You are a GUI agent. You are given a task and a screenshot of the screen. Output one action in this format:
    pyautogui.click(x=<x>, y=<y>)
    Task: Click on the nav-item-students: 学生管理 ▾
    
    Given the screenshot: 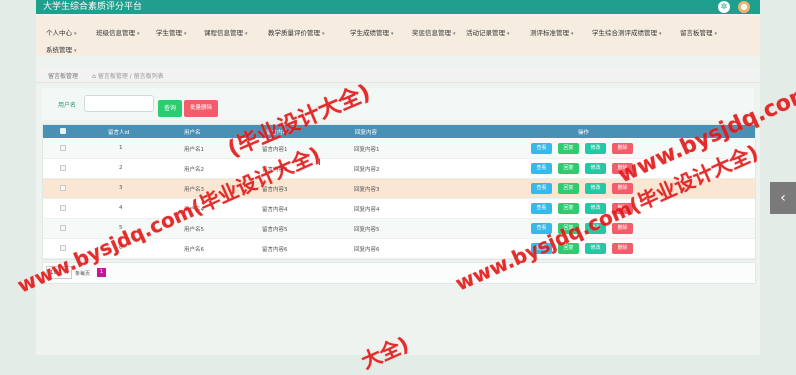 What is the action you would take?
    pyautogui.click(x=171, y=32)
    